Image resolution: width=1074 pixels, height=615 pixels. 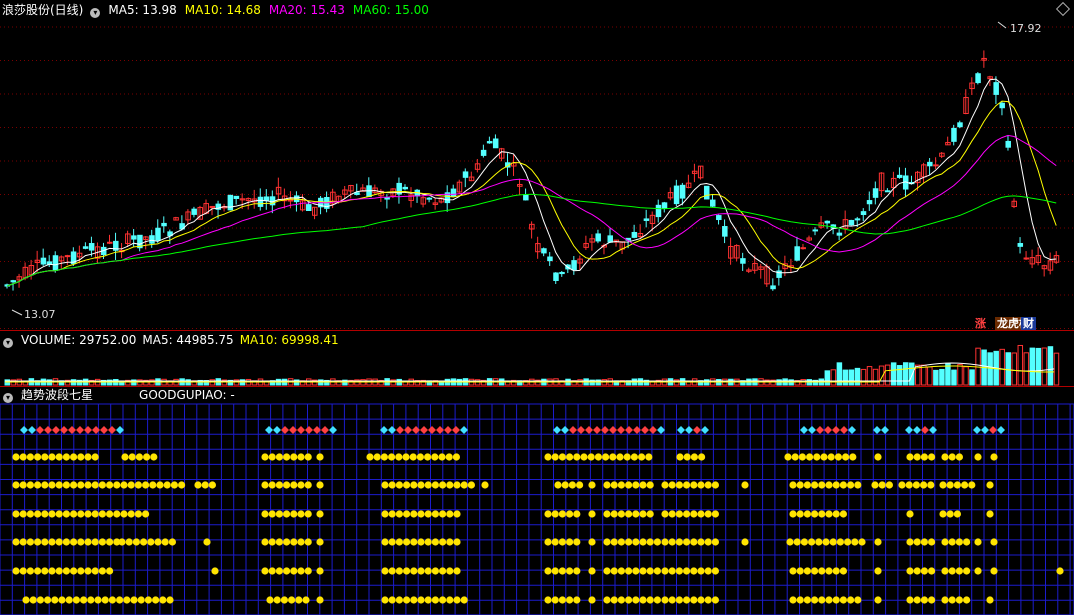 I want to click on ma-toggle-icon: ▾, so click(x=95, y=13).